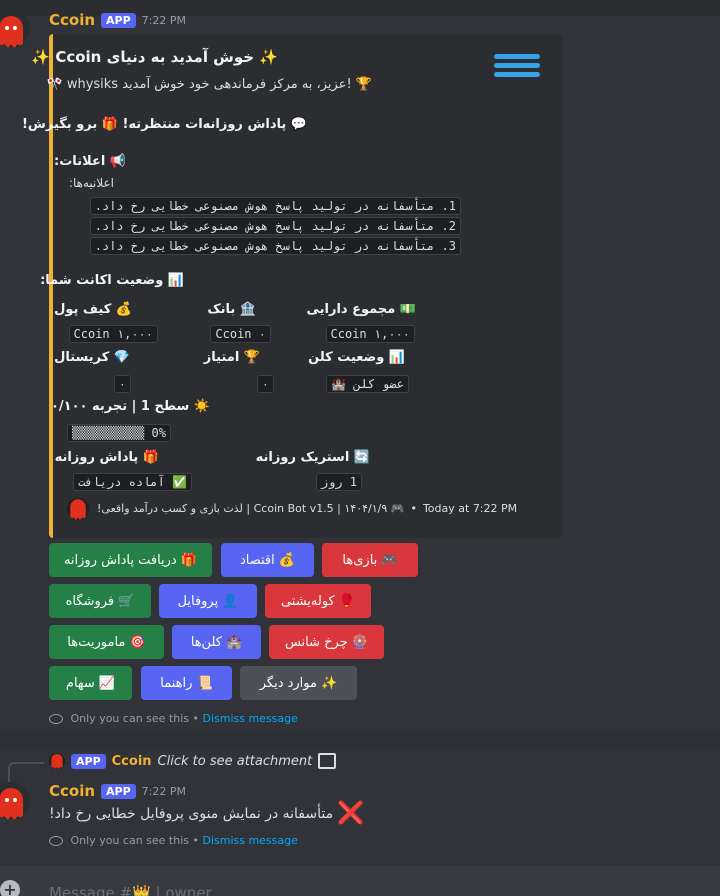 Image resolution: width=720 pixels, height=896 pixels. I want to click on daily-reward-button: 🎁 دریافت پاداش روزانه, so click(130, 560).